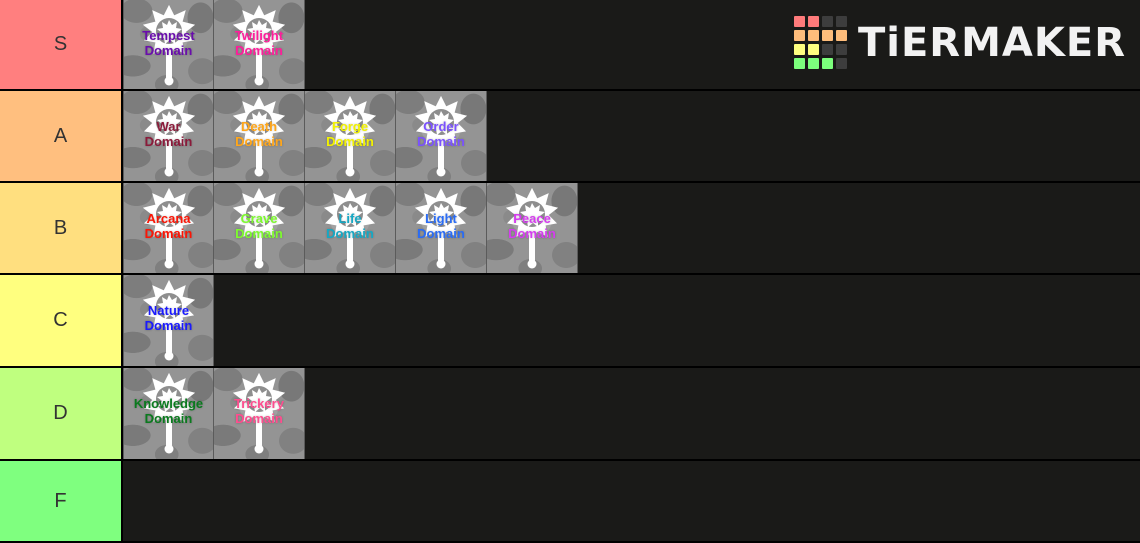 Image resolution: width=1140 pixels, height=543 pixels. What do you see at coordinates (61, 413) in the screenshot?
I see `tier-label-d: D` at bounding box center [61, 413].